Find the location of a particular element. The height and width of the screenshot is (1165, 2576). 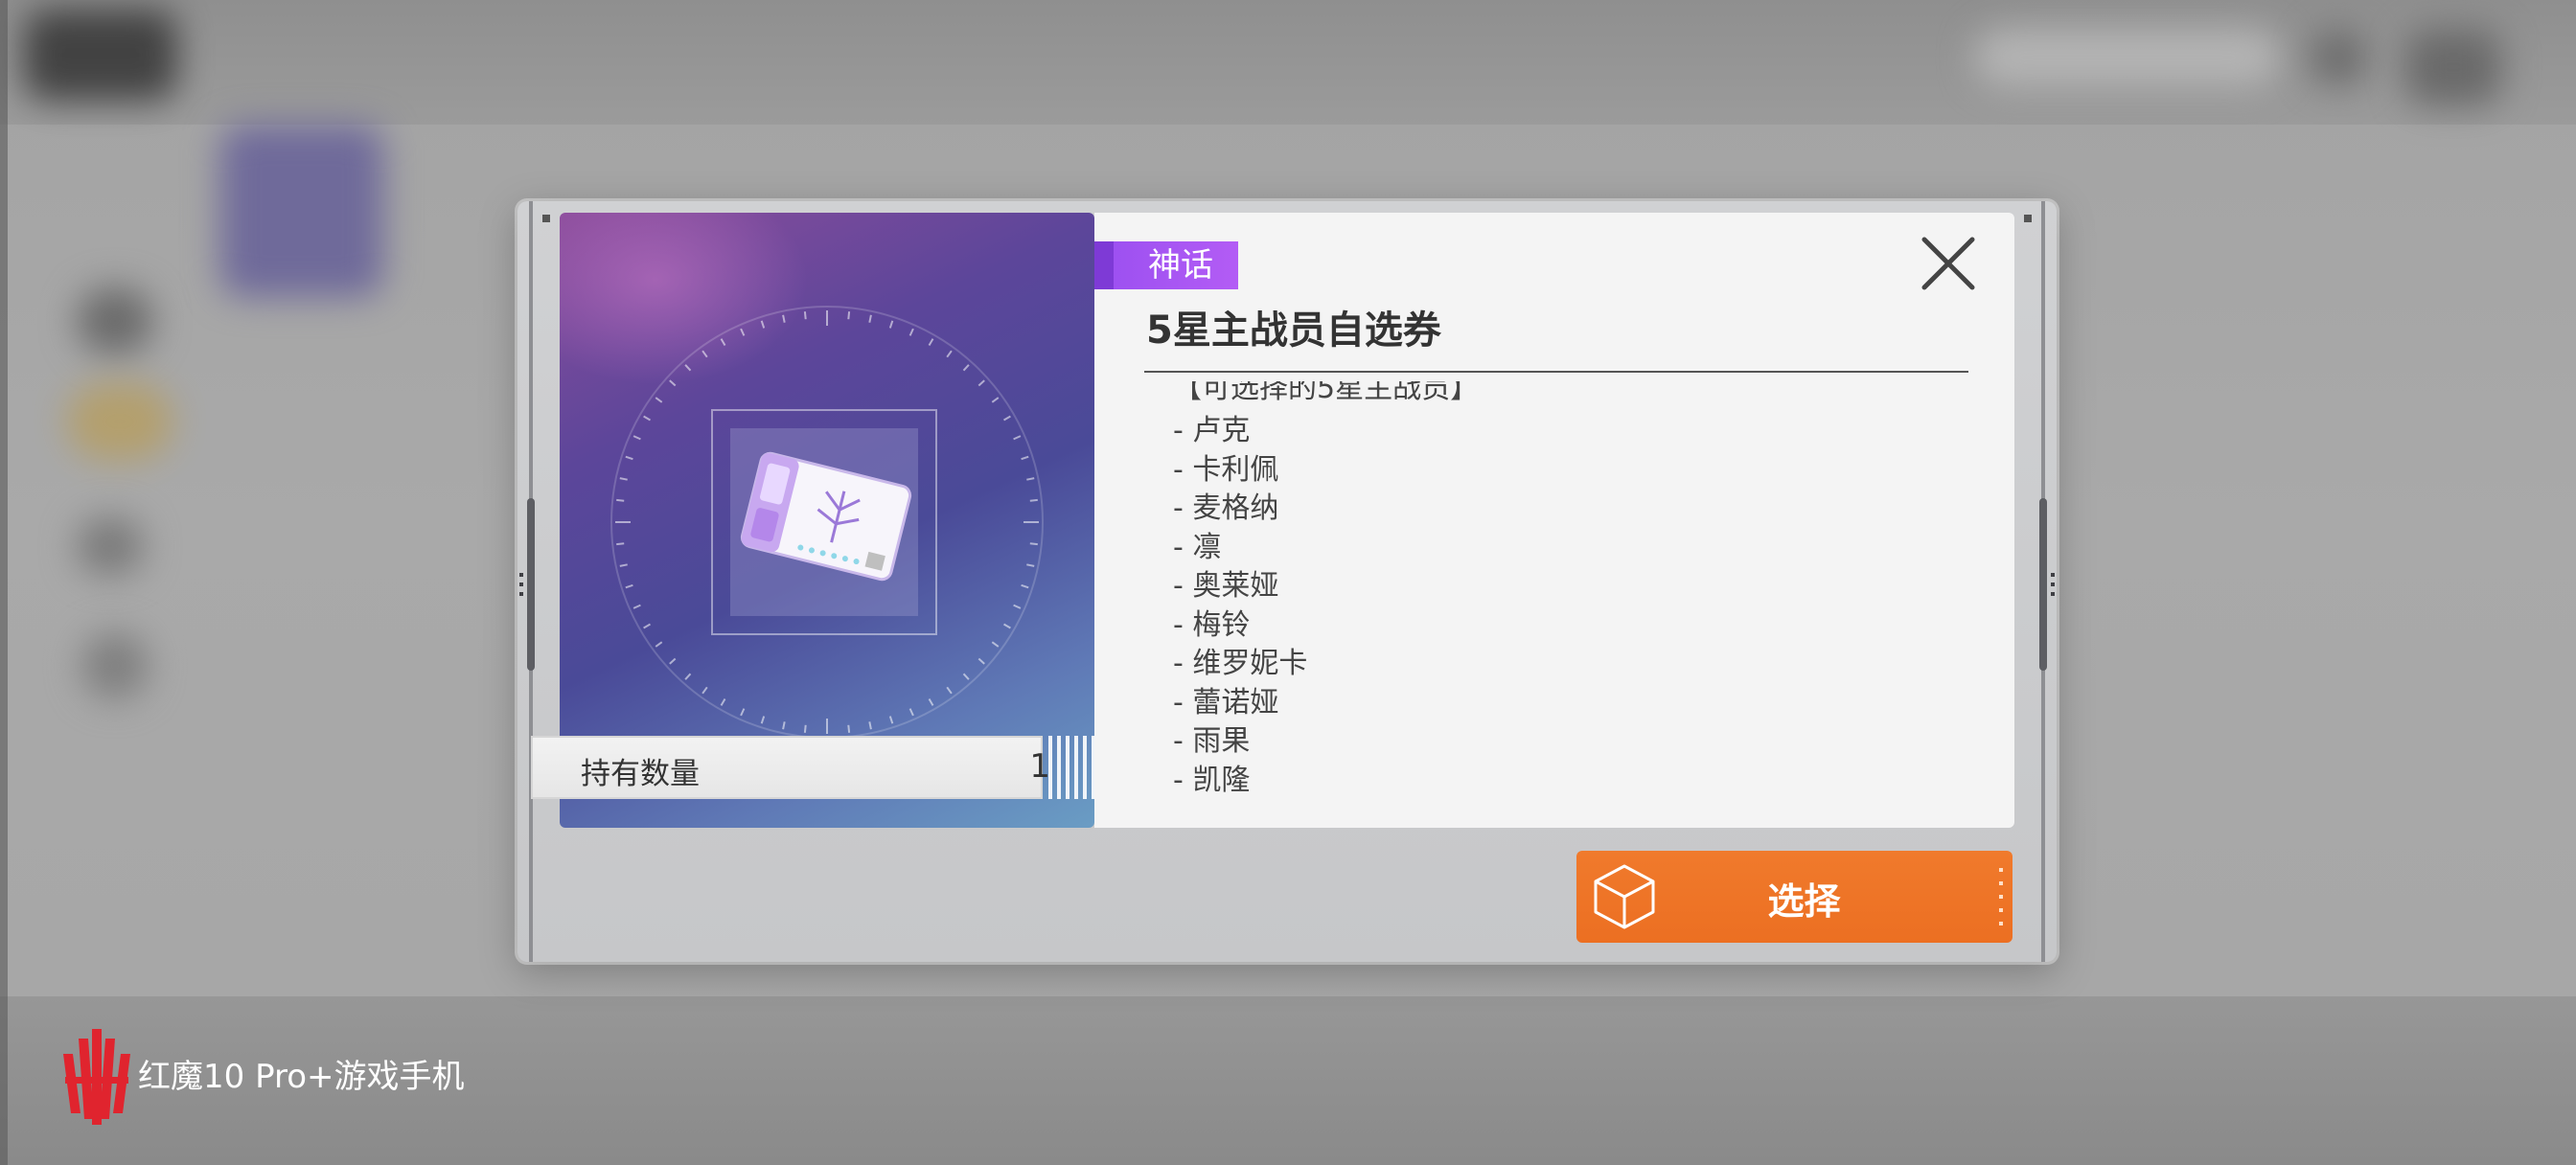

quantity-value: 1 is located at coordinates (1039, 767).